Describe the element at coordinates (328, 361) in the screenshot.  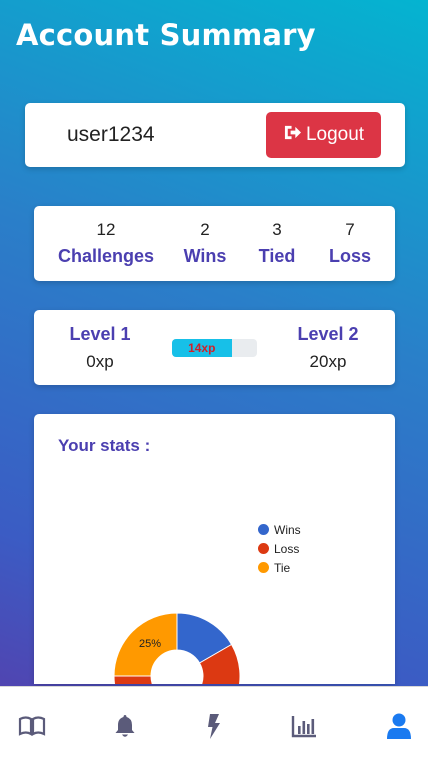
I see `level-xp: 20xp` at that location.